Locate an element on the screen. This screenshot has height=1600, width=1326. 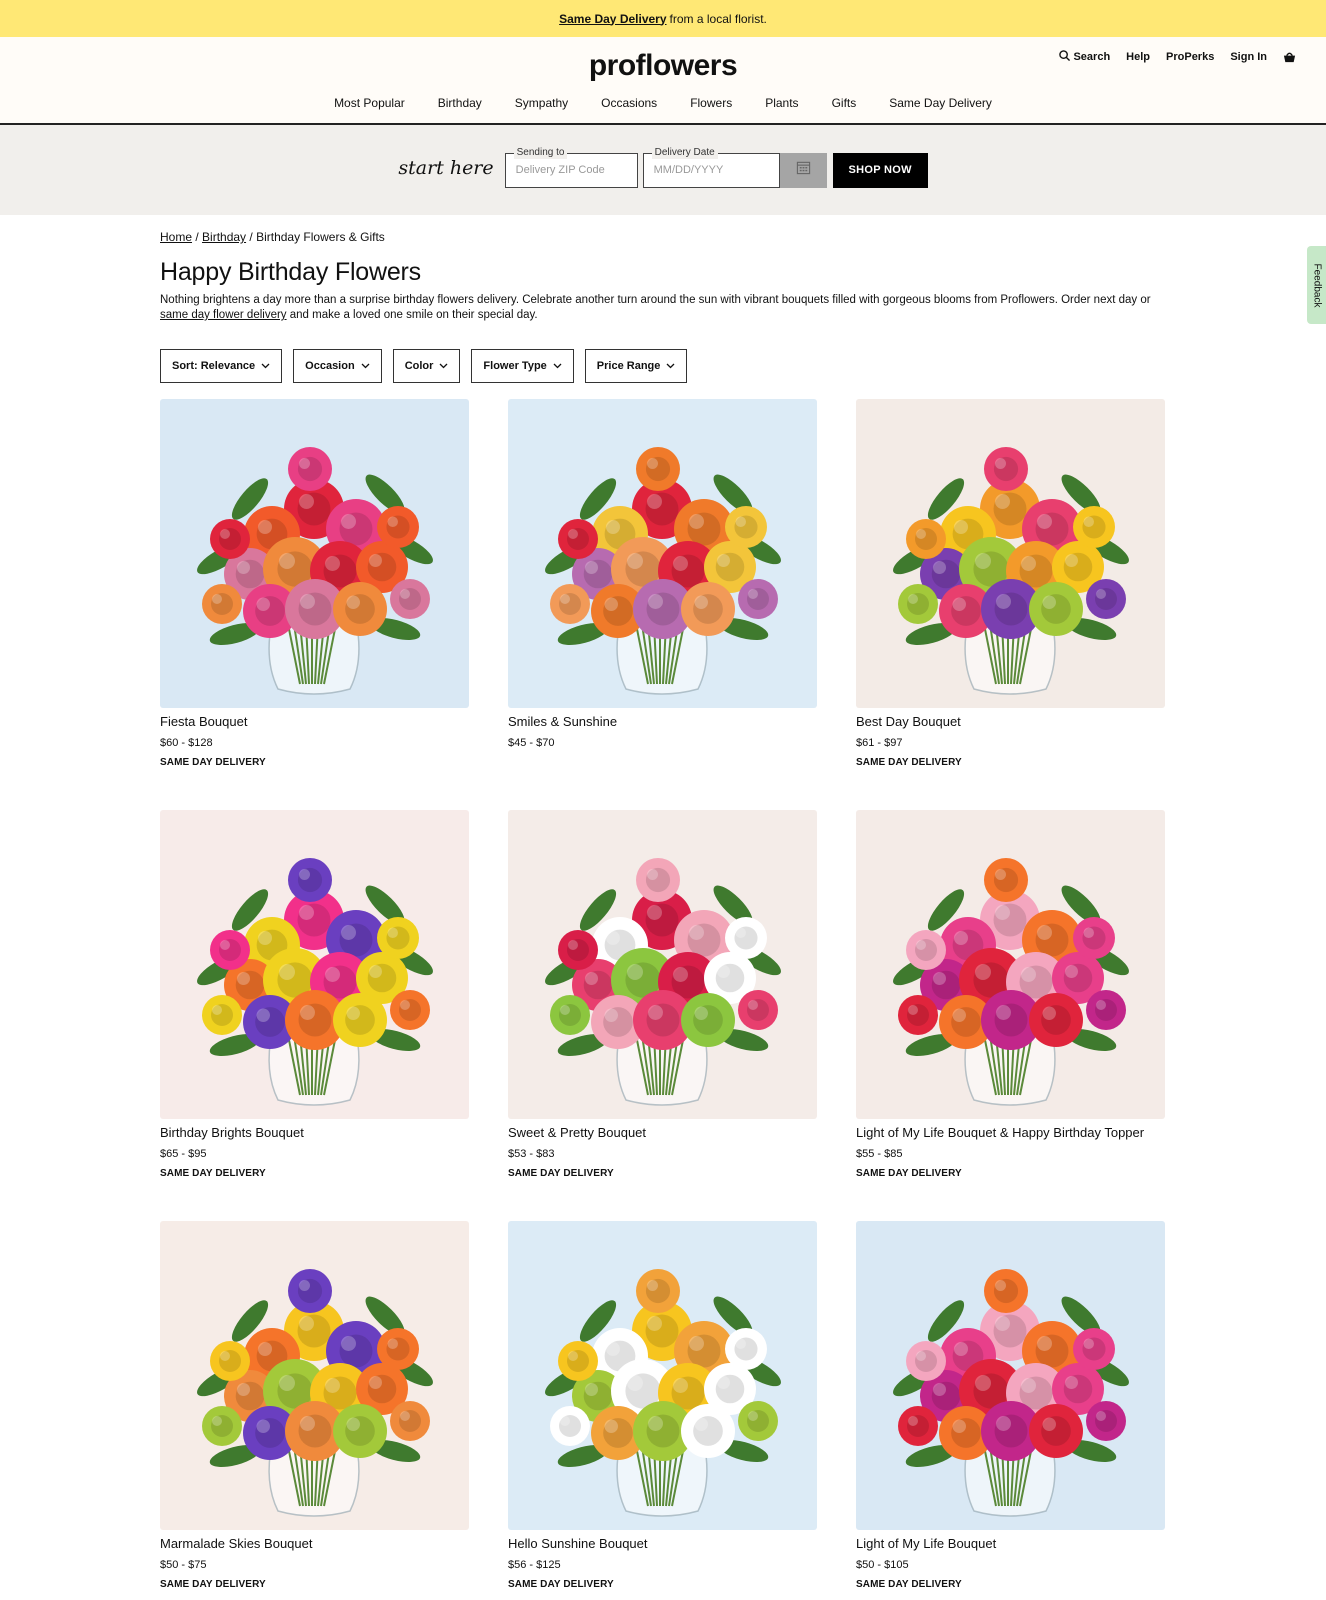
breadcrumb-home: Home is located at coordinates (176, 237).